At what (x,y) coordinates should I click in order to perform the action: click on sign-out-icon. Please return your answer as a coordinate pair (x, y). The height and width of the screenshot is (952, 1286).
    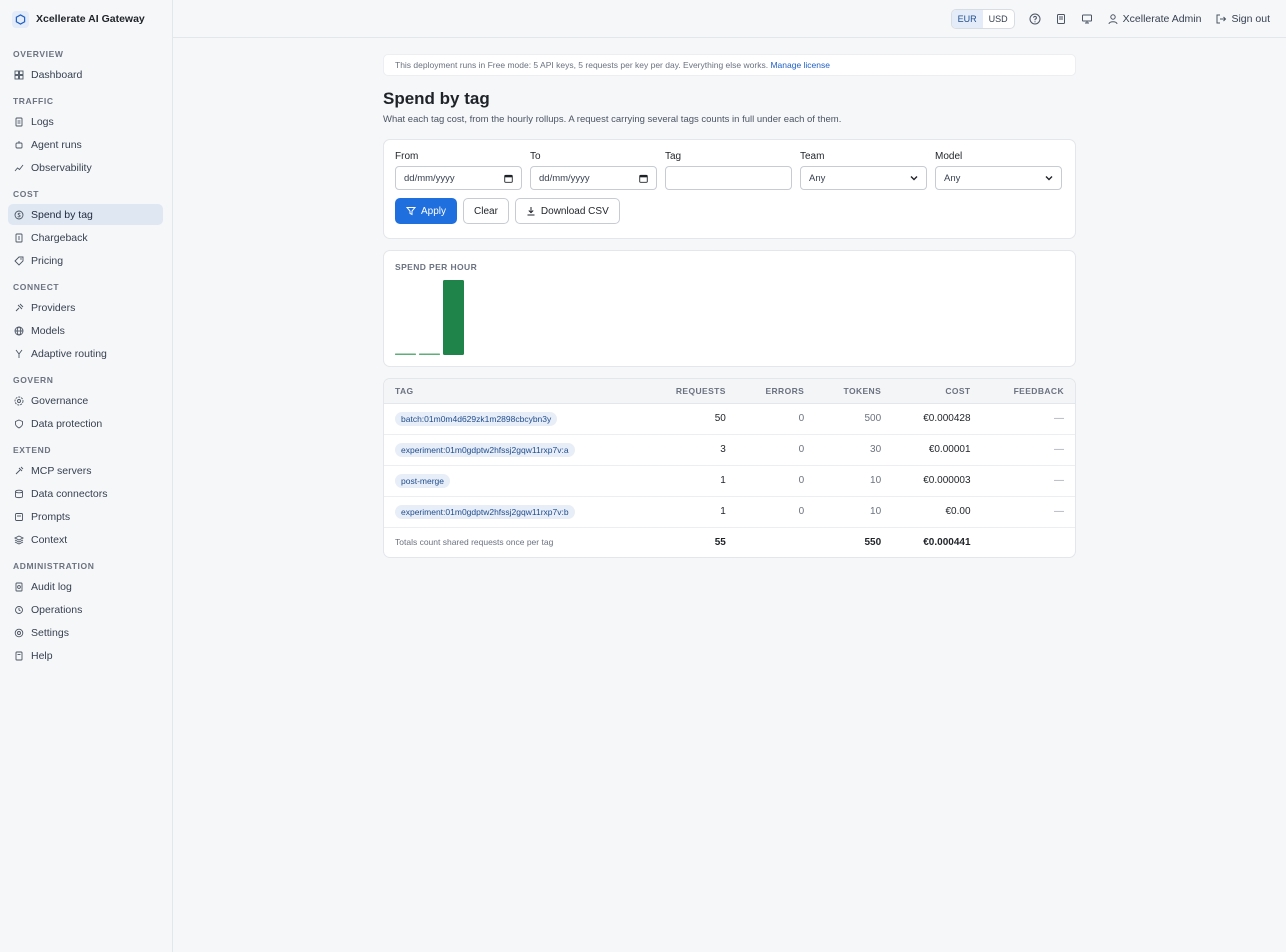
    Looking at the image, I should click on (1221, 19).